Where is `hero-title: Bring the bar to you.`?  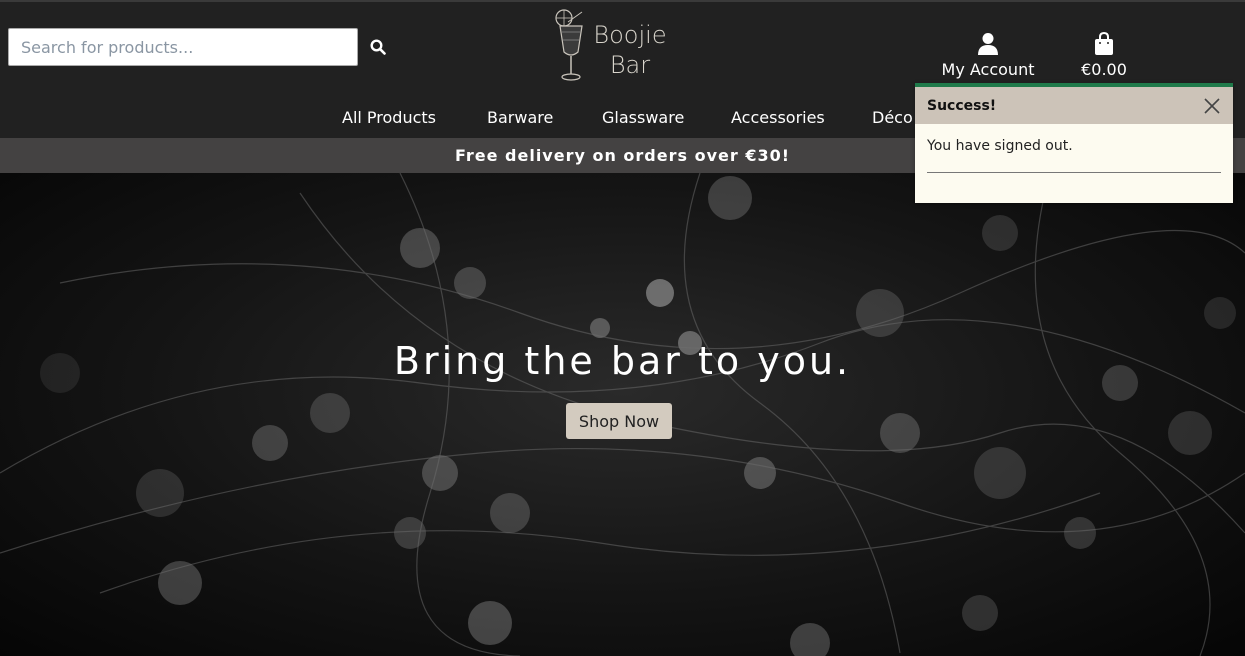
hero-title: Bring the bar to you. is located at coordinates (622, 361).